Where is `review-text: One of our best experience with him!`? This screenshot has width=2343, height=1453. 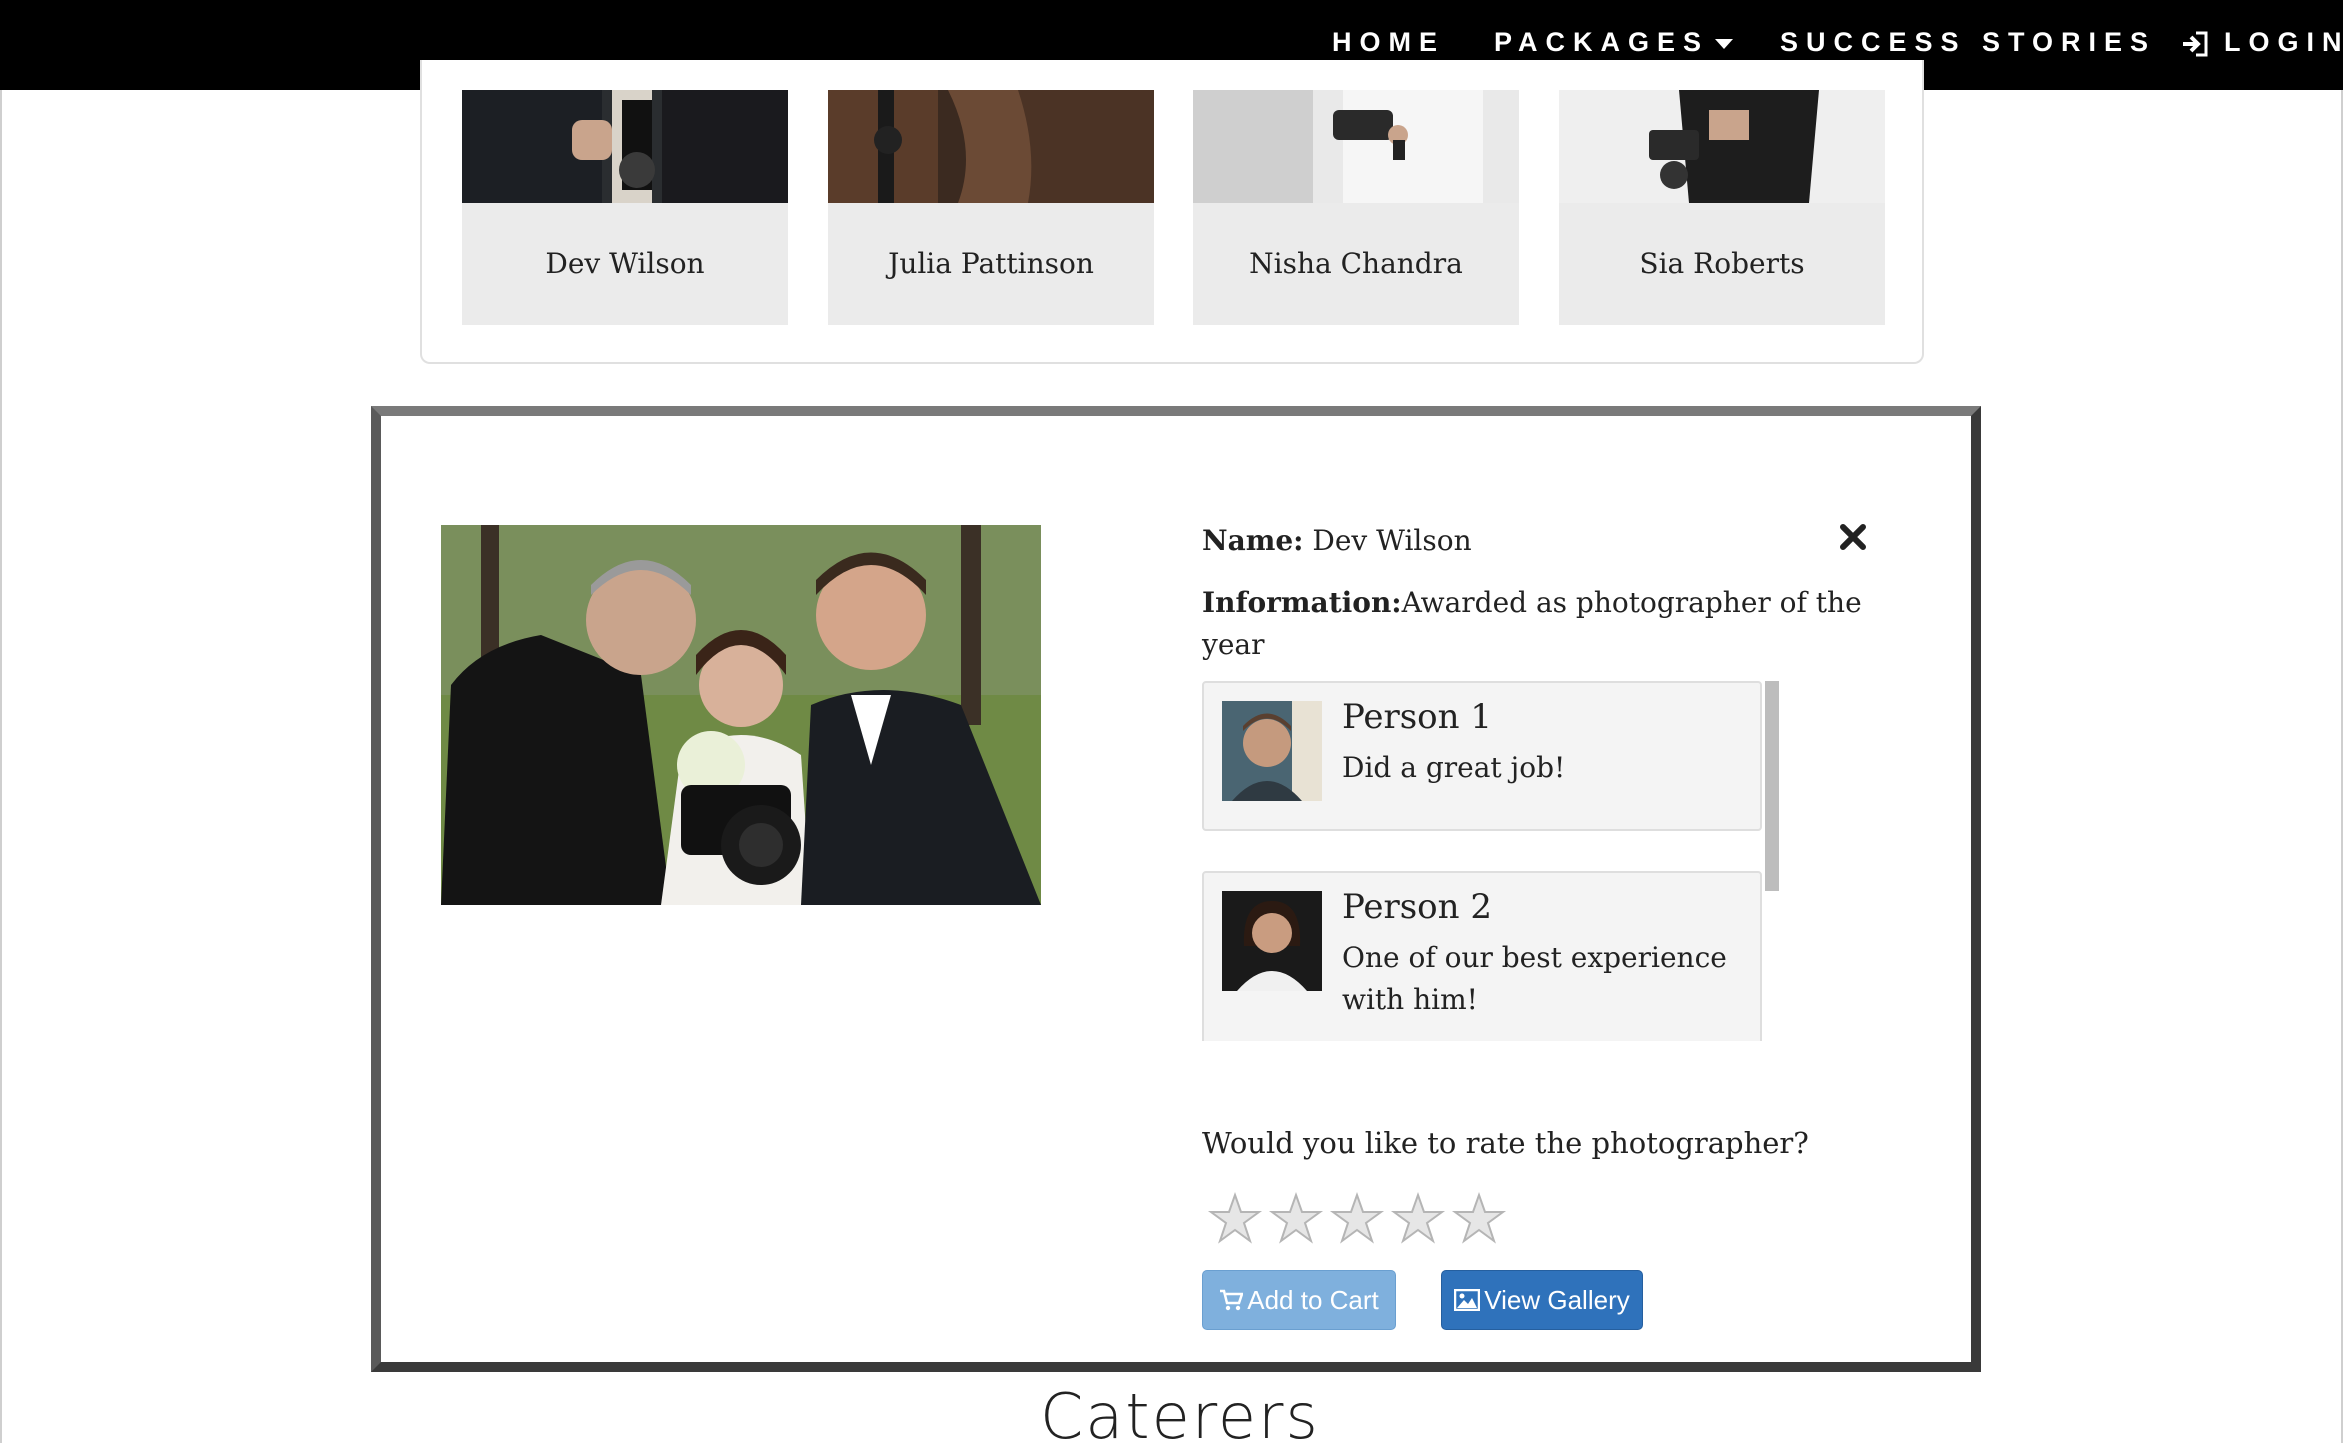 review-text: One of our best experience with him! is located at coordinates (1534, 978).